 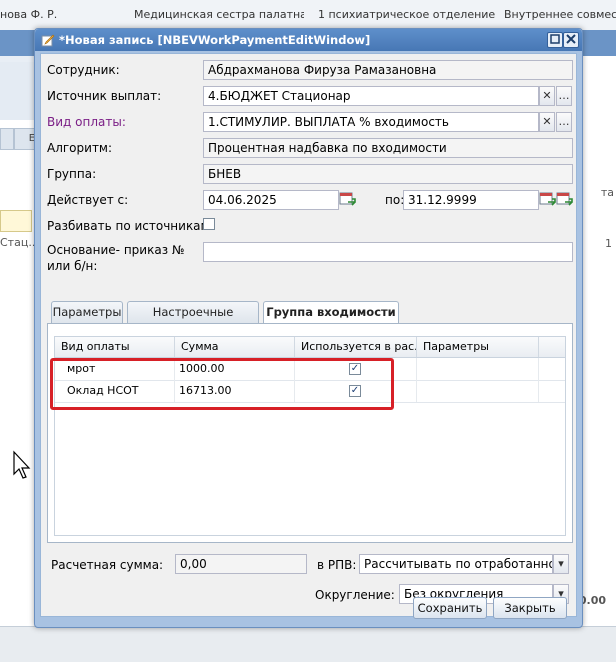 I want to click on close-icon, so click(x=571, y=39).